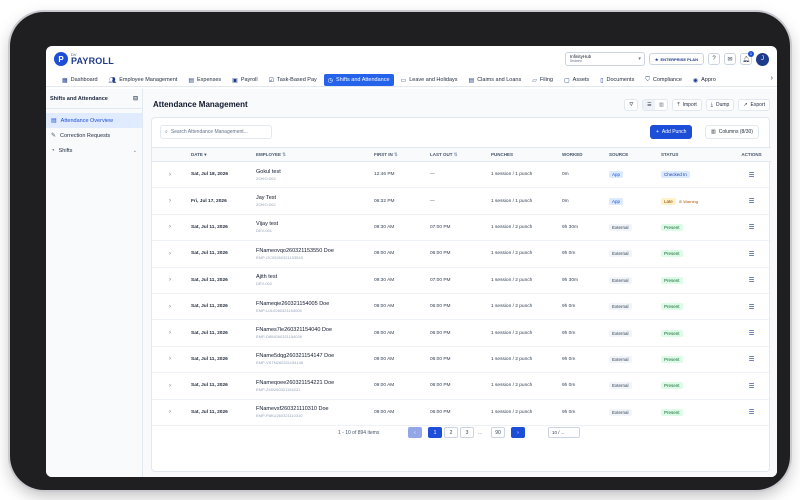 This screenshot has width=800, height=500. I want to click on page-button-2: 2, so click(451, 432).